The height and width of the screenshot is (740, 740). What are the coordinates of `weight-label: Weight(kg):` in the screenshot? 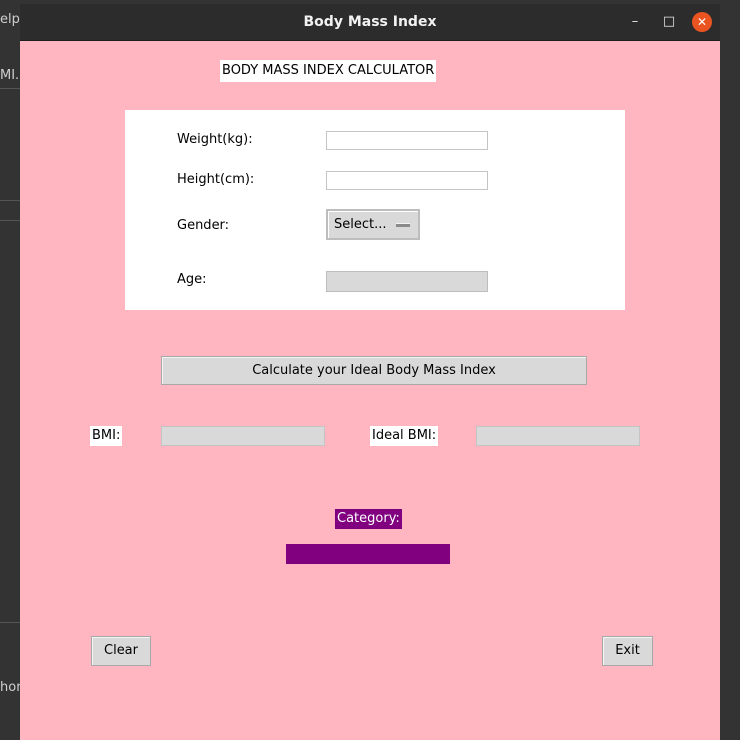 It's located at (215, 139).